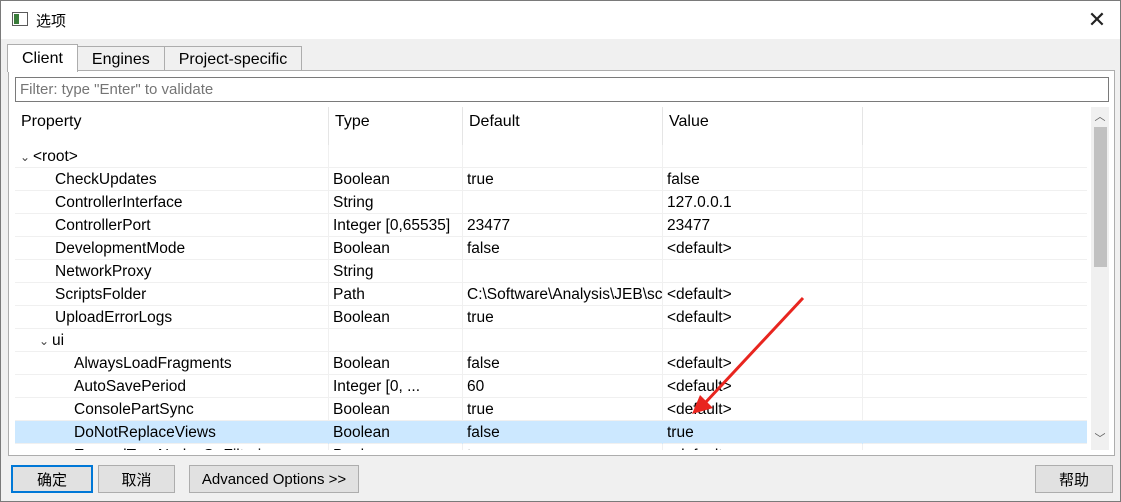 The height and width of the screenshot is (502, 1121). Describe the element at coordinates (172, 126) in the screenshot. I see `column-header-property: Property` at that location.